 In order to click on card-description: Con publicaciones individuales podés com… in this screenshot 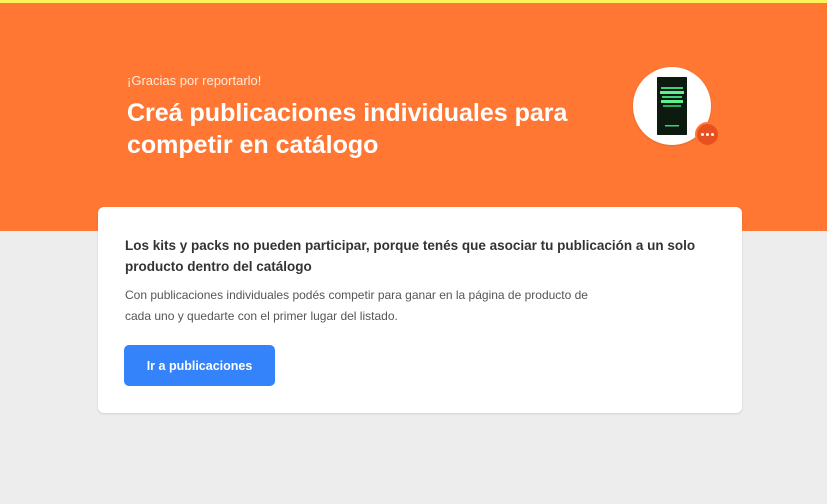, I will do `click(356, 305)`.